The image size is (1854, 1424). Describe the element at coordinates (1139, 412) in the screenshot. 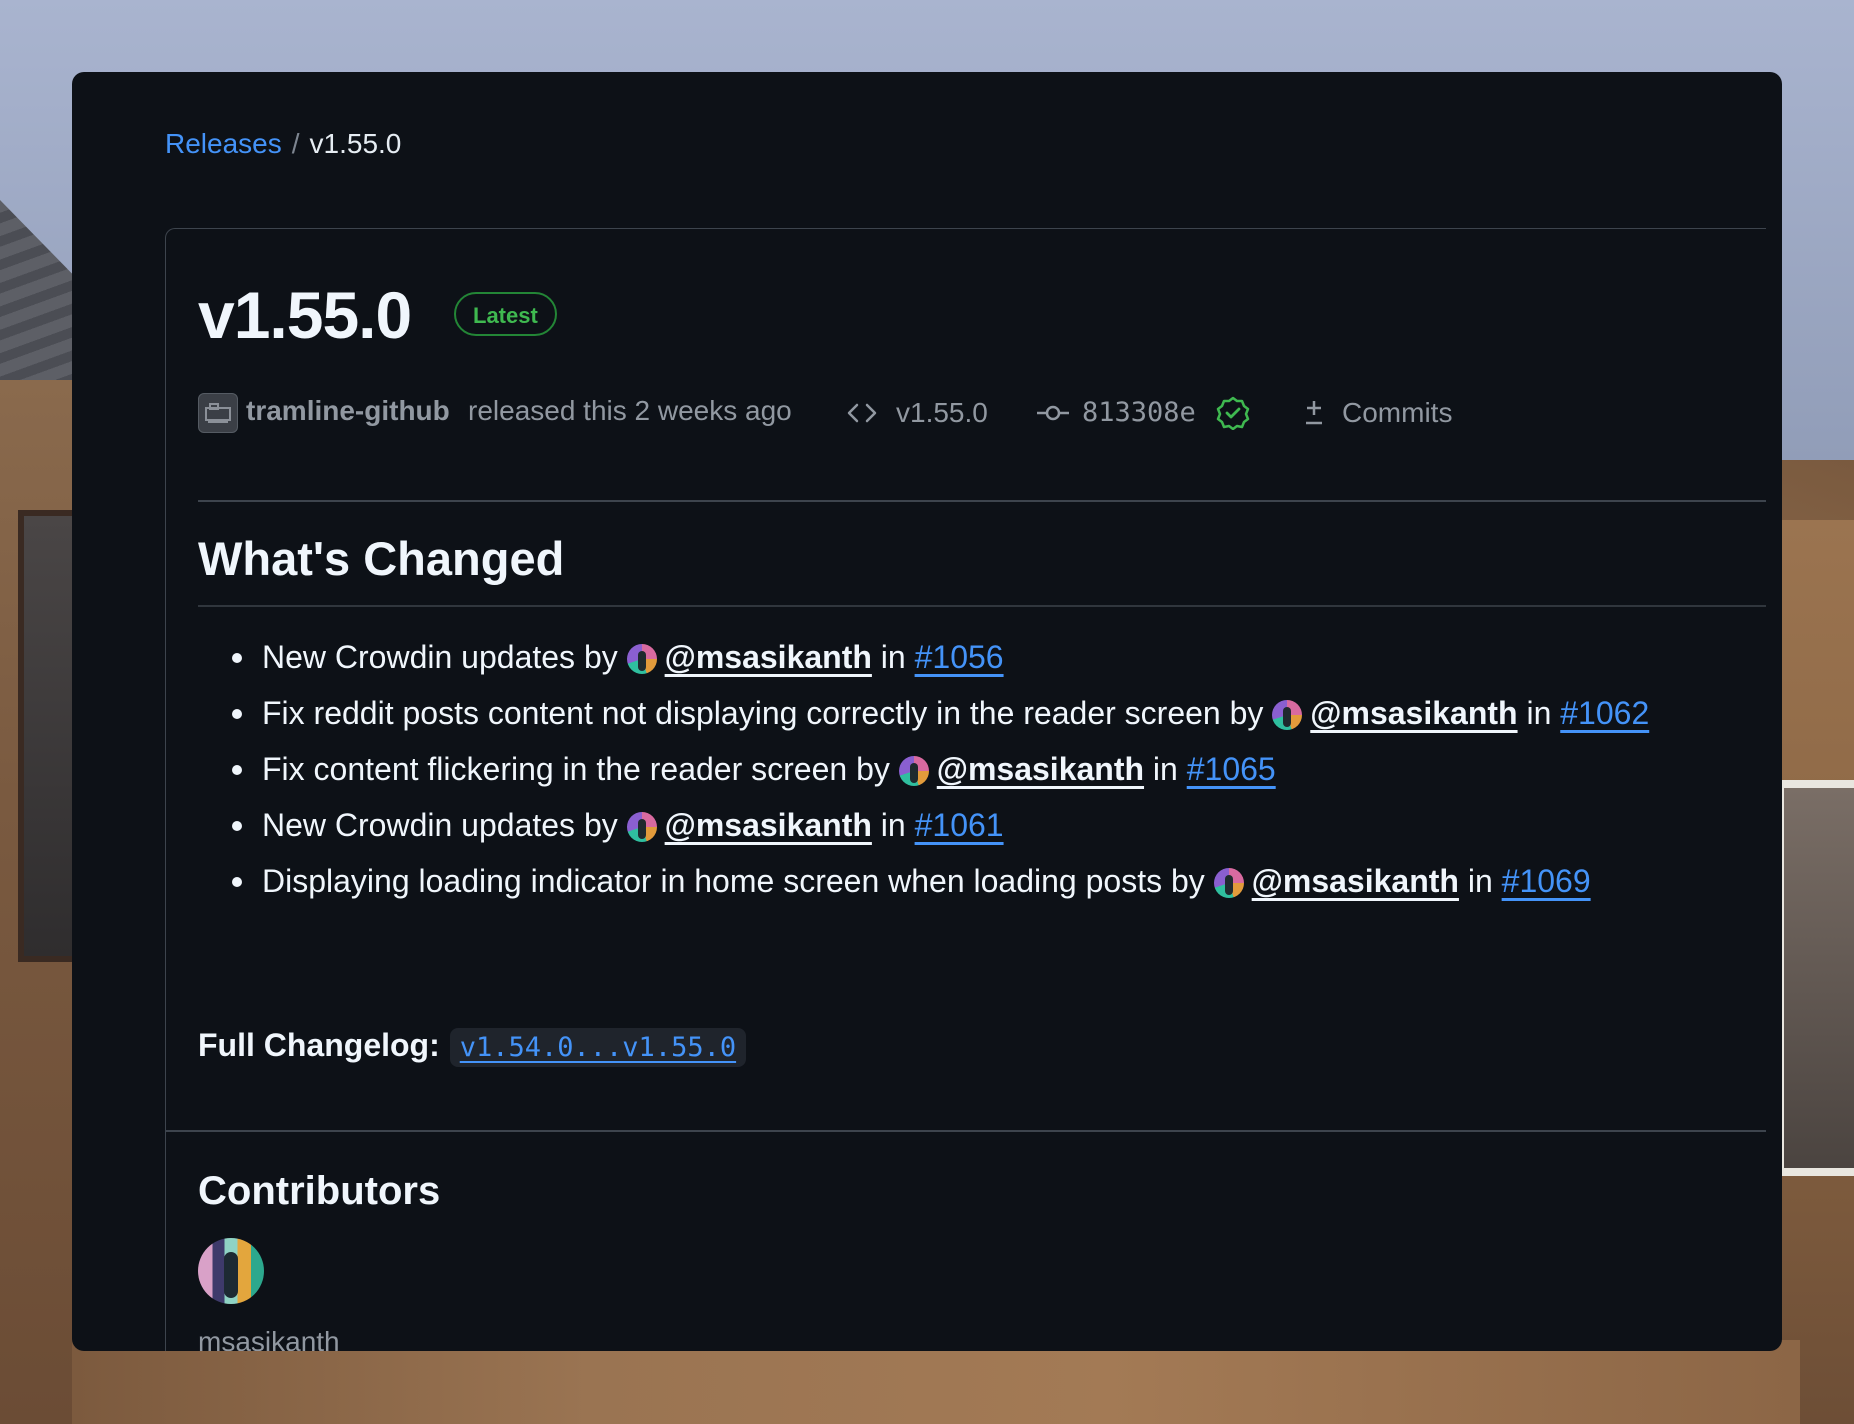

I see `commit-sha-link: 813308e` at that location.